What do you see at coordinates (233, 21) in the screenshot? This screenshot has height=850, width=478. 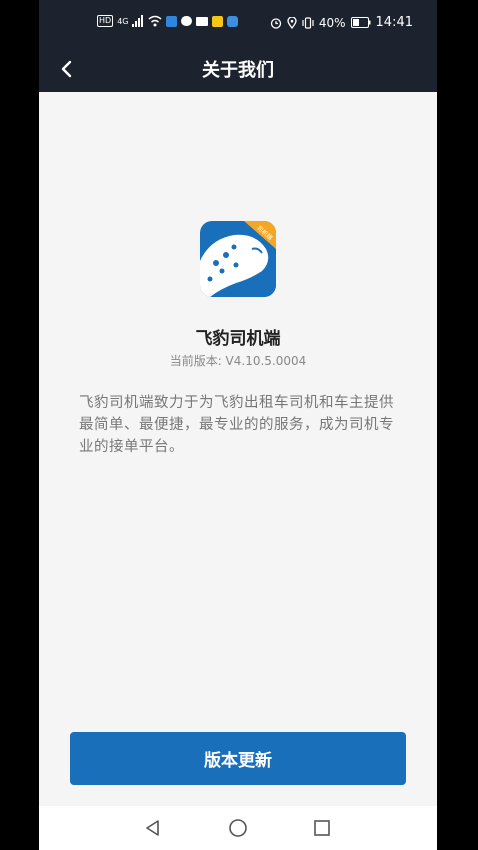 I see `browser-icon` at bounding box center [233, 21].